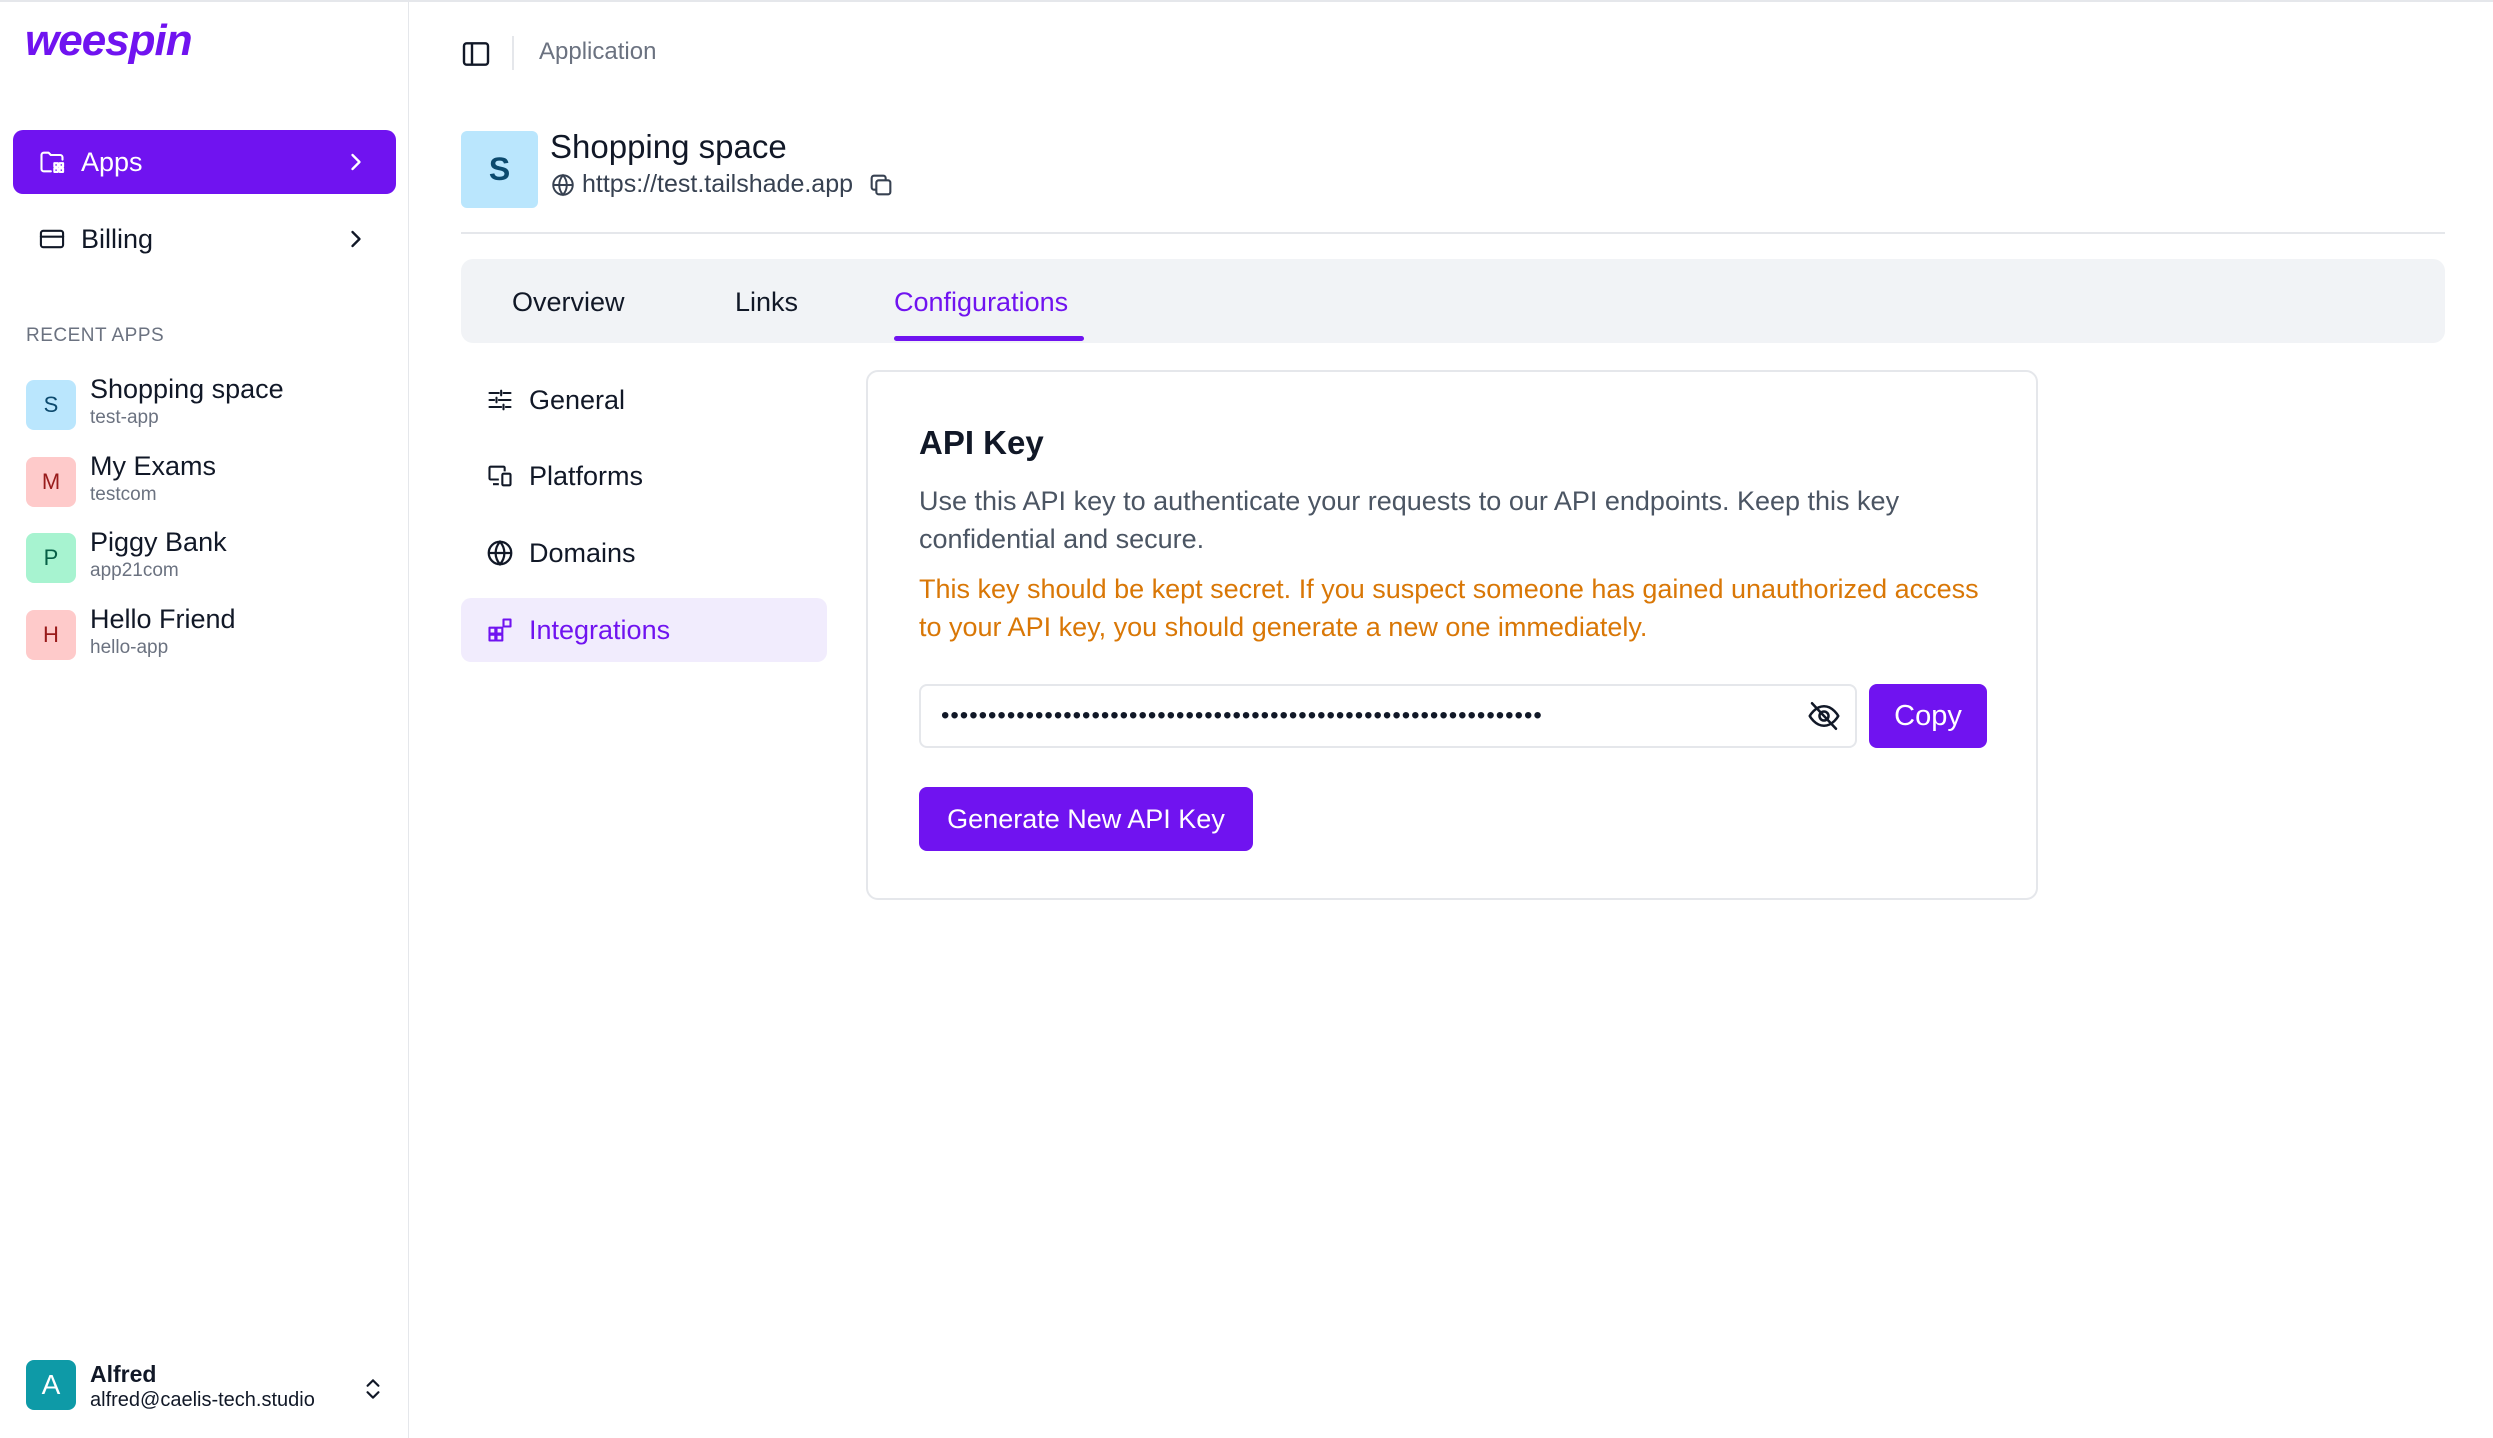 Image resolution: width=2493 pixels, height=1438 pixels. Describe the element at coordinates (124, 417) in the screenshot. I see `recent-app-slug: test-app` at that location.